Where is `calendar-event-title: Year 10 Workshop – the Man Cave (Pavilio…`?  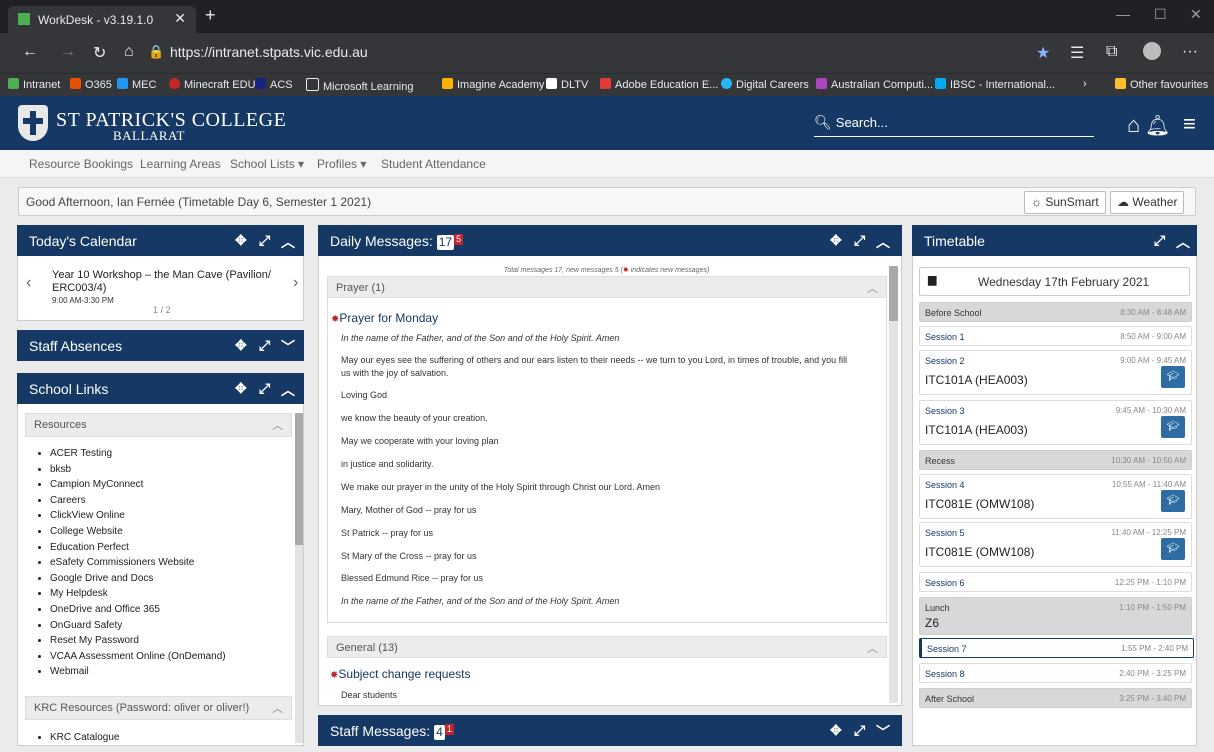
calendar-event-title: Year 10 Workshop – the Man Cave (Pavilio… is located at coordinates (161, 275).